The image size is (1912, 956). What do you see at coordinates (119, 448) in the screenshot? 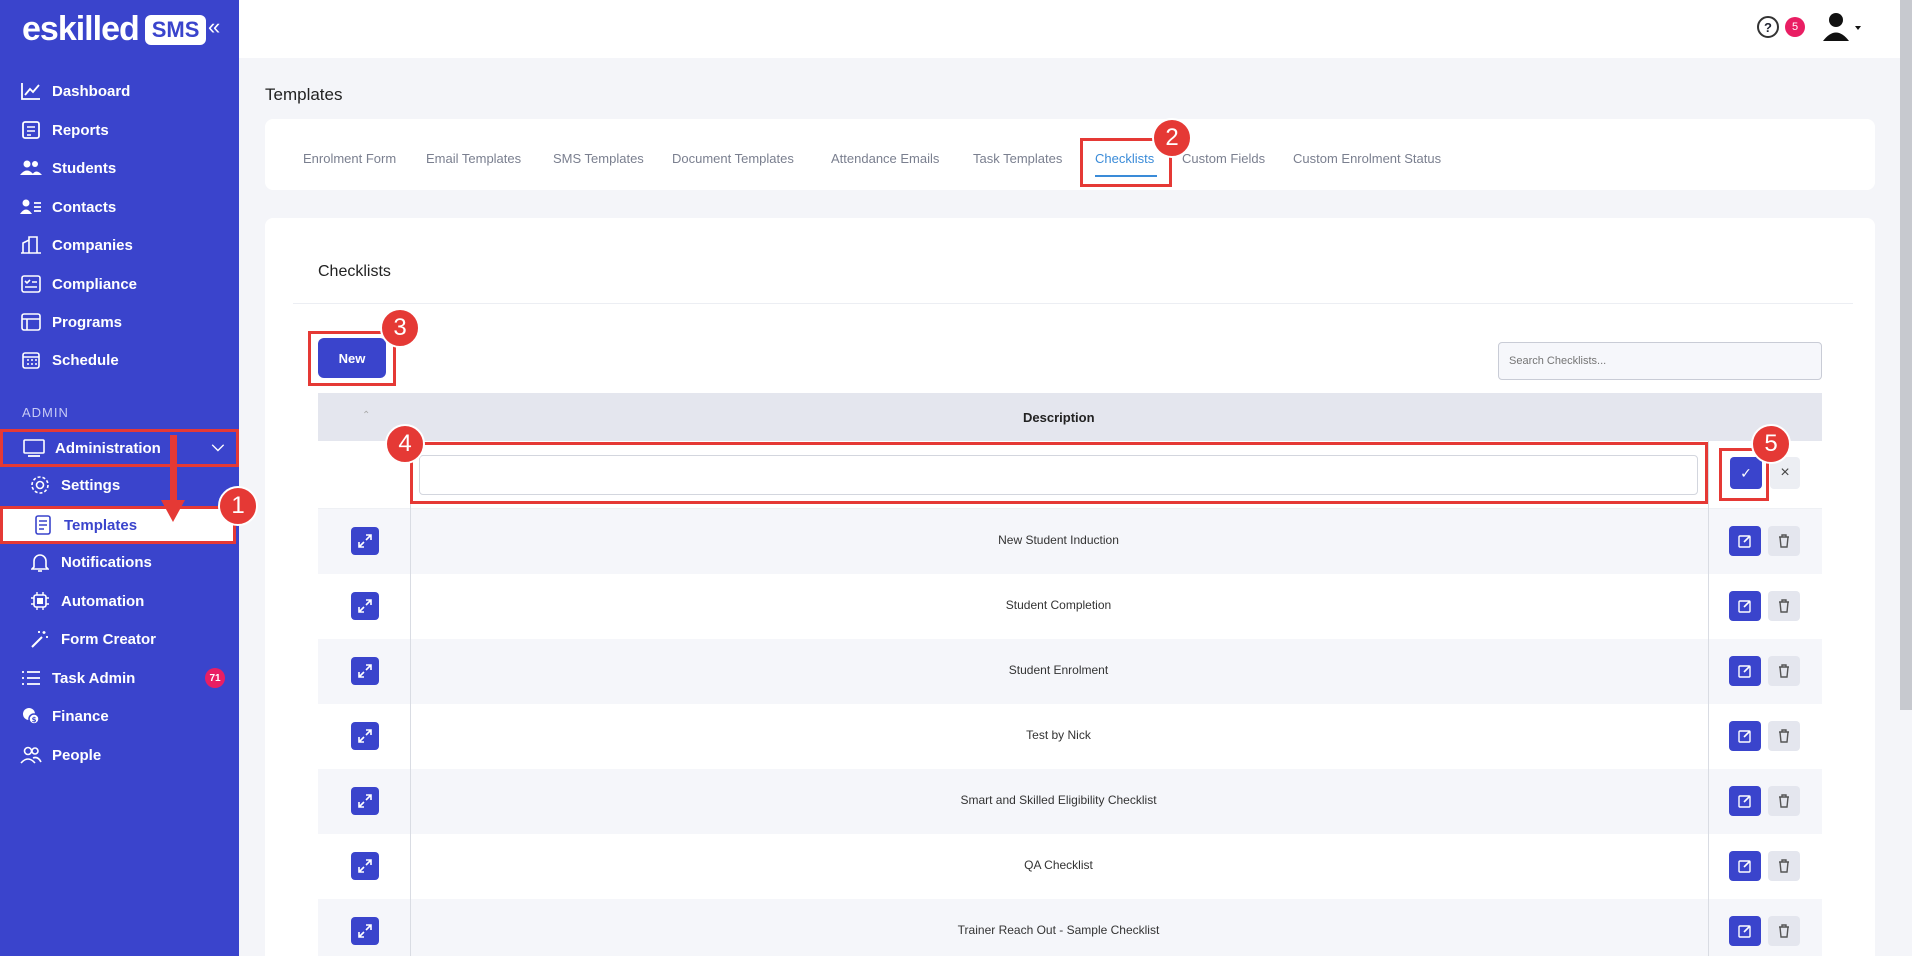
I see `highlight-administration` at bounding box center [119, 448].